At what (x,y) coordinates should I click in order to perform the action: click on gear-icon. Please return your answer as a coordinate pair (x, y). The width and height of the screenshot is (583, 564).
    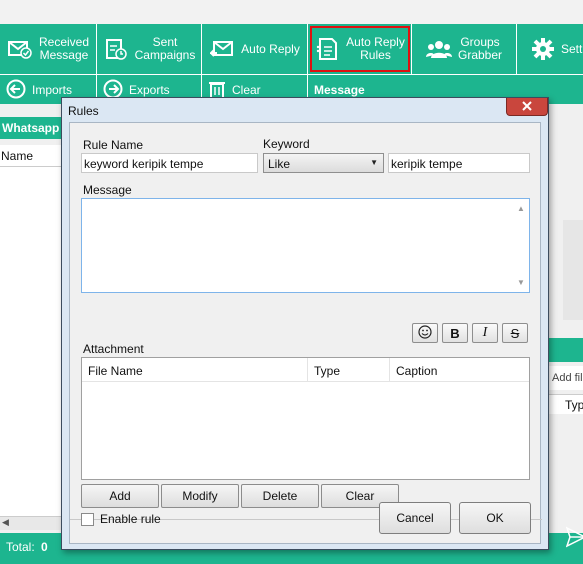
    Looking at the image, I should click on (543, 49).